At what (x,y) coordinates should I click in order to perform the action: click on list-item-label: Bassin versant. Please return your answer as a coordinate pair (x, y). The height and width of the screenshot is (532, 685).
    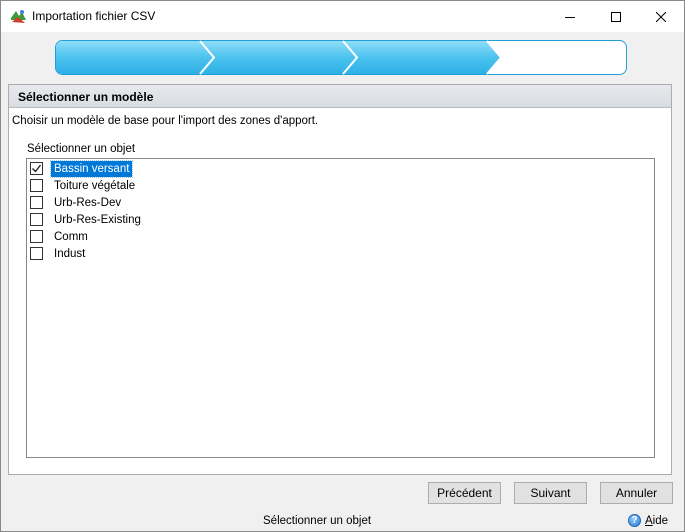
    Looking at the image, I should click on (91, 168).